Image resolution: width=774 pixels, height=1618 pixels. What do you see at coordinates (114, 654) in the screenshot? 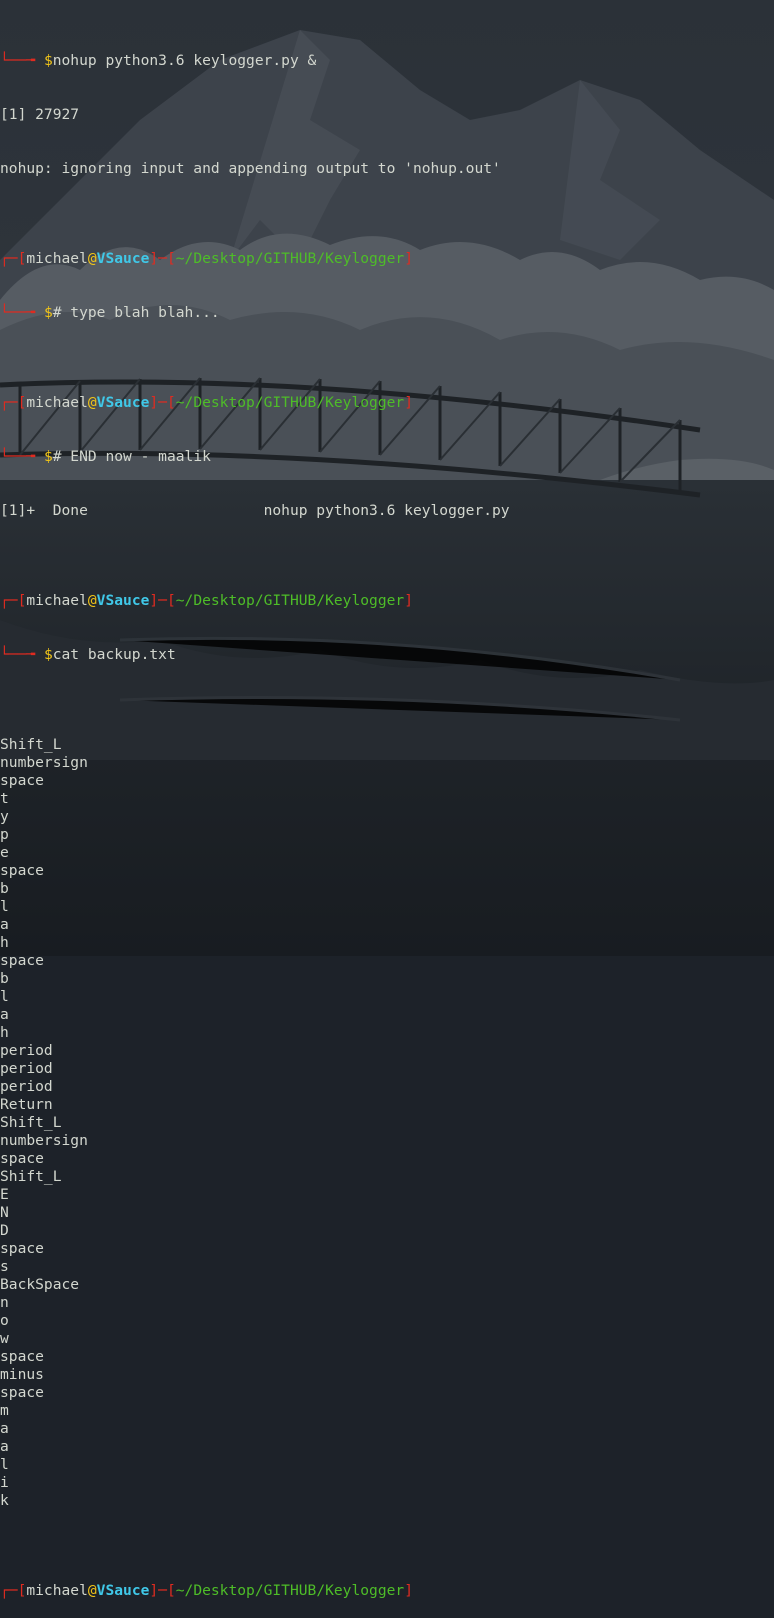
I see `command-text: cat backup.txt` at bounding box center [114, 654].